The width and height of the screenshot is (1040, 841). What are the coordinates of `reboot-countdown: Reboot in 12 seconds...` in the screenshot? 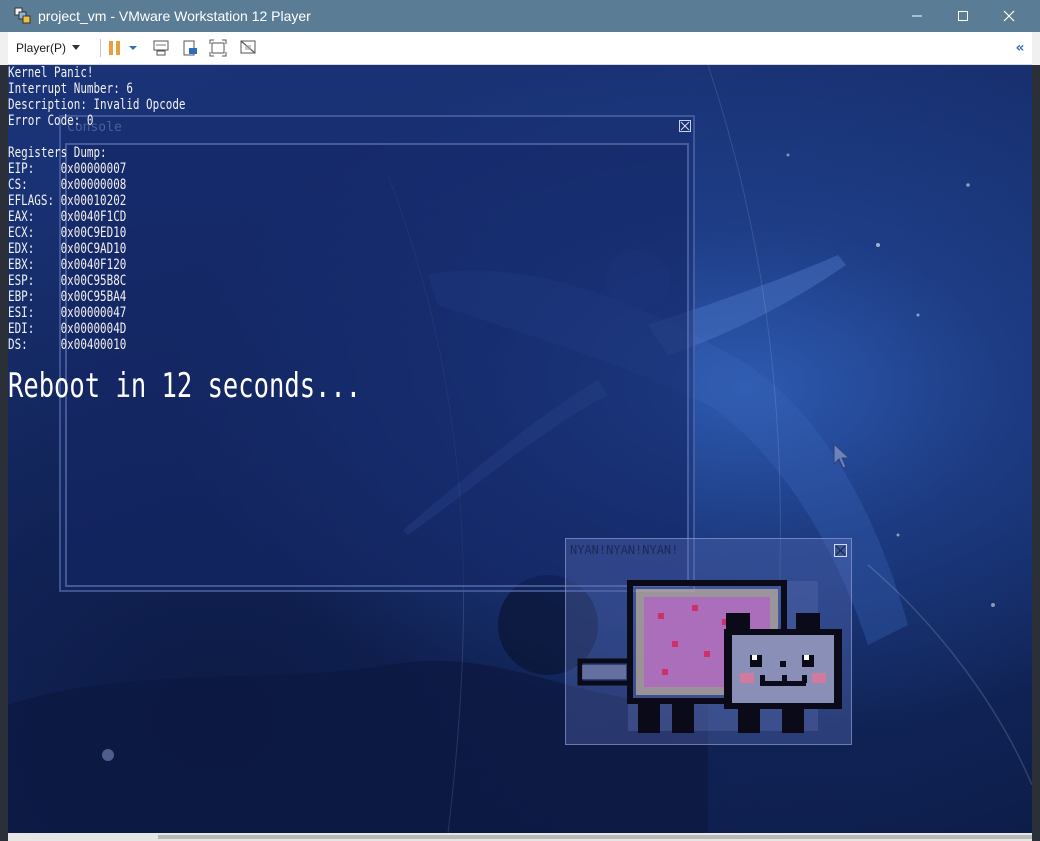 It's located at (185, 386).